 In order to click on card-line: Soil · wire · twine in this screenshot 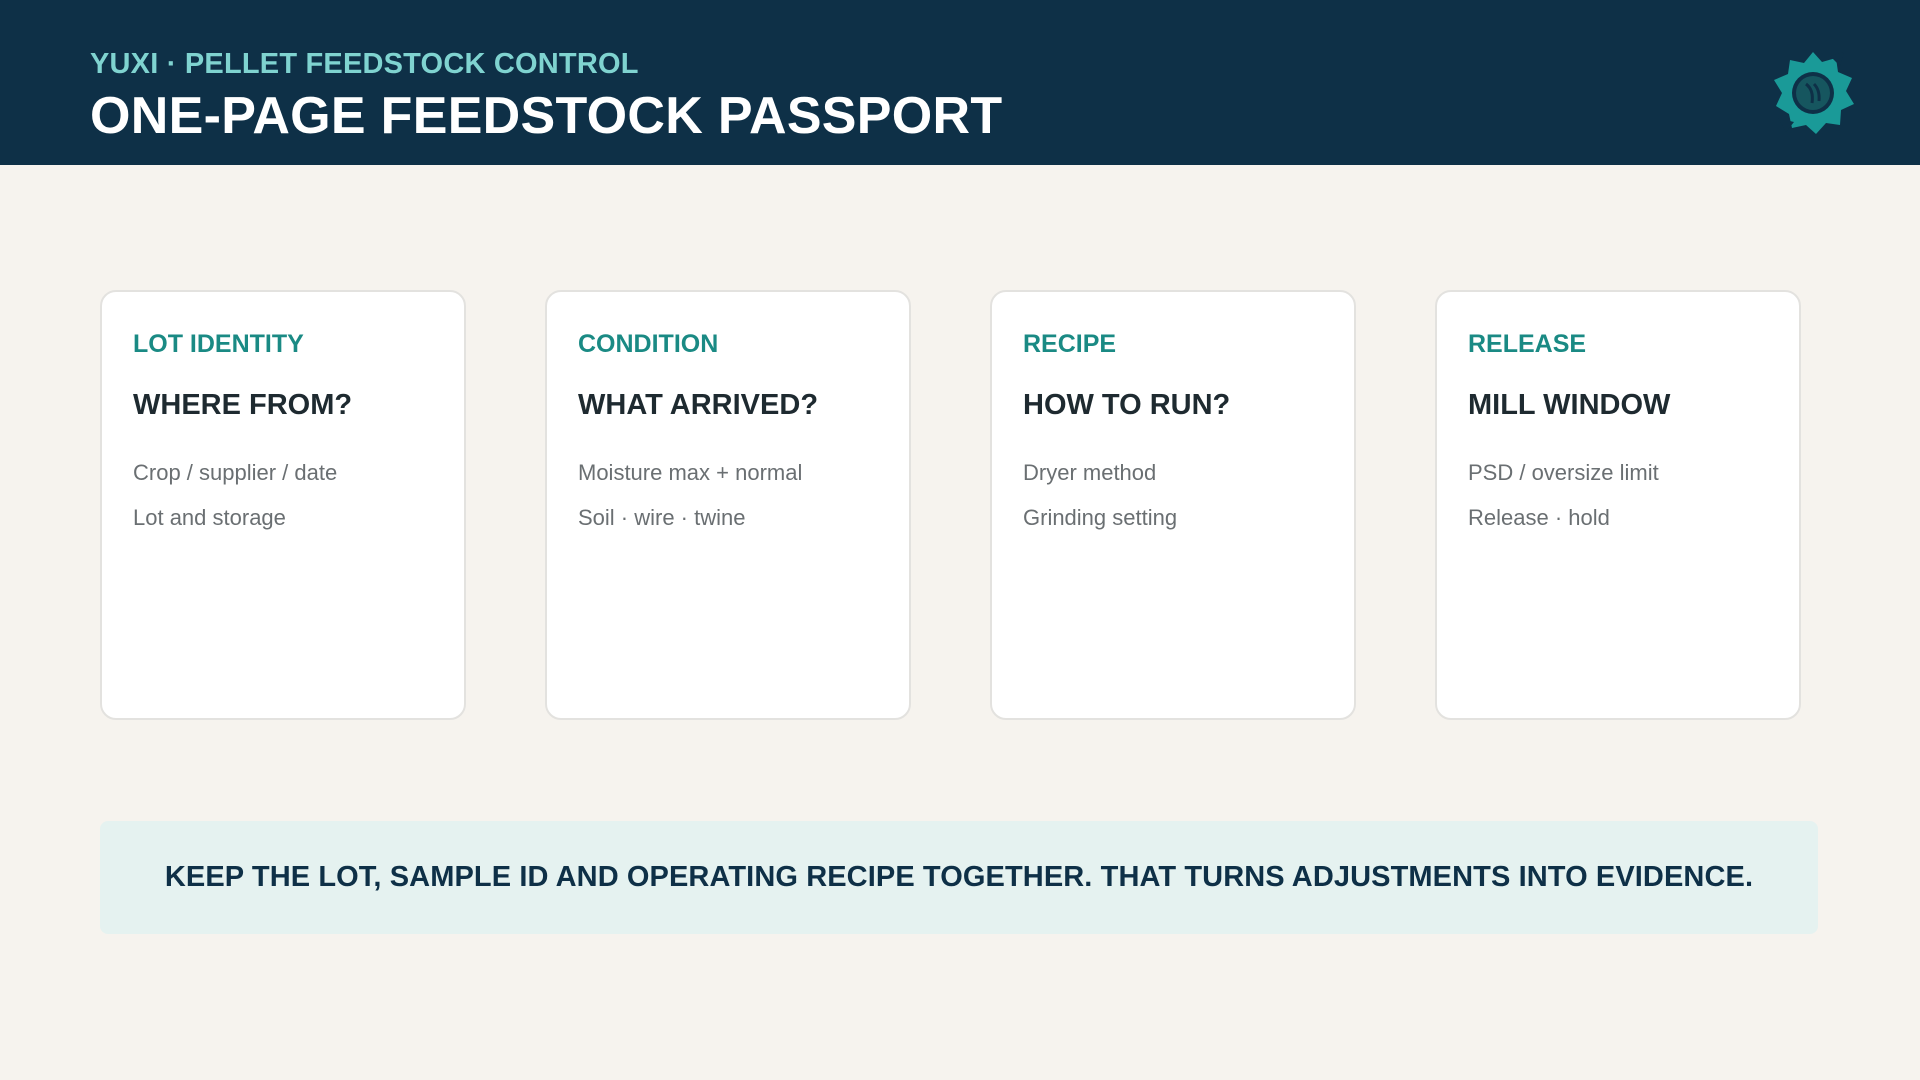, I will do `click(662, 517)`.